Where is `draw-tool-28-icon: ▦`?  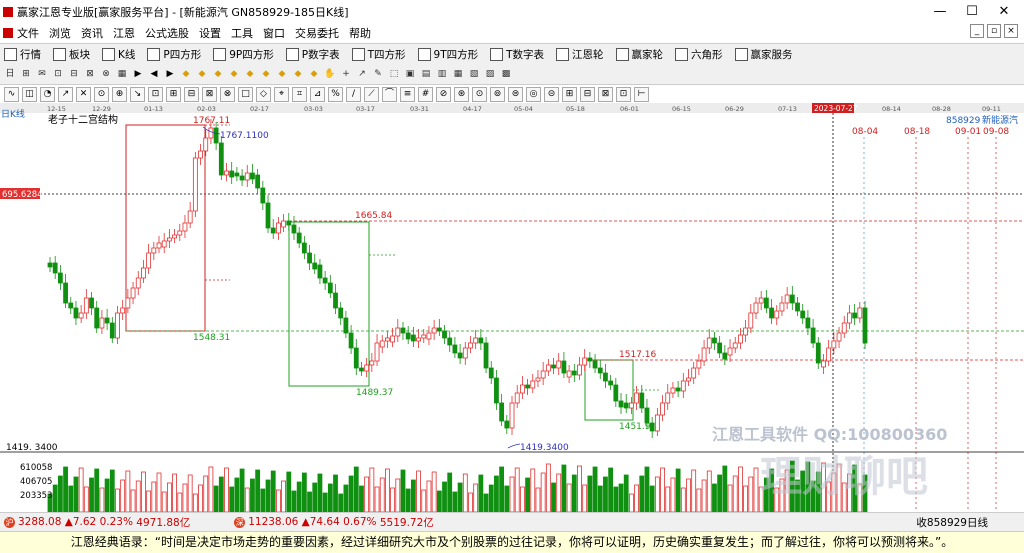 draw-tool-28-icon: ▦ is located at coordinates (458, 74).